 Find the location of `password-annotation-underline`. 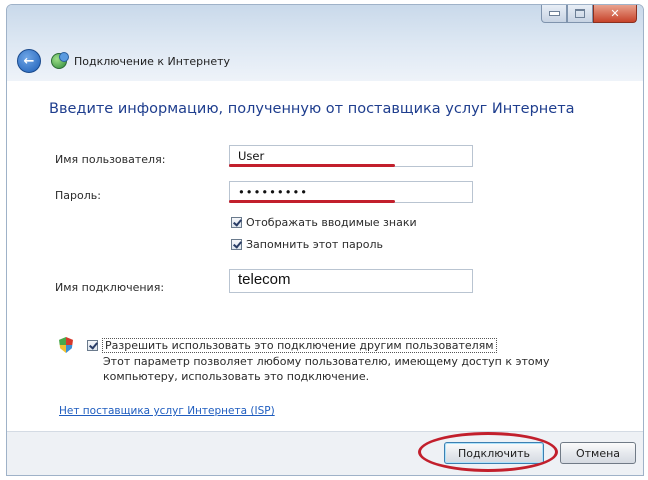

password-annotation-underline is located at coordinates (312, 201).